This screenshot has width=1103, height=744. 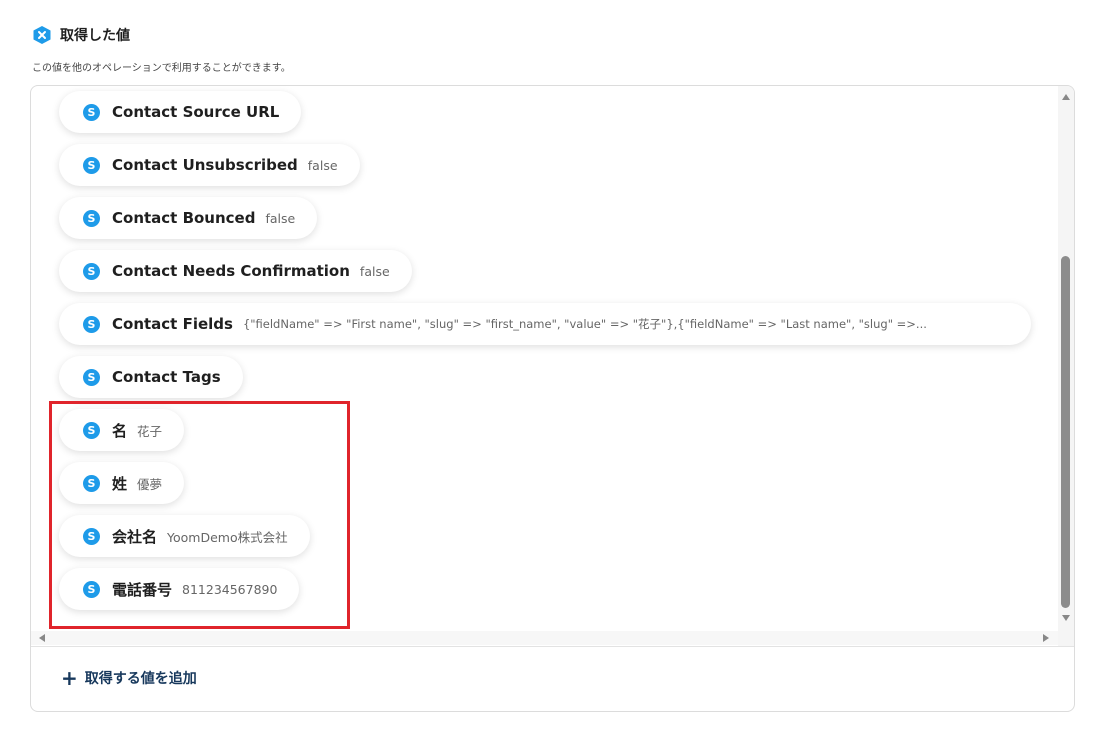 What do you see at coordinates (172, 324) in the screenshot?
I see `value-label: Contact Fields` at bounding box center [172, 324].